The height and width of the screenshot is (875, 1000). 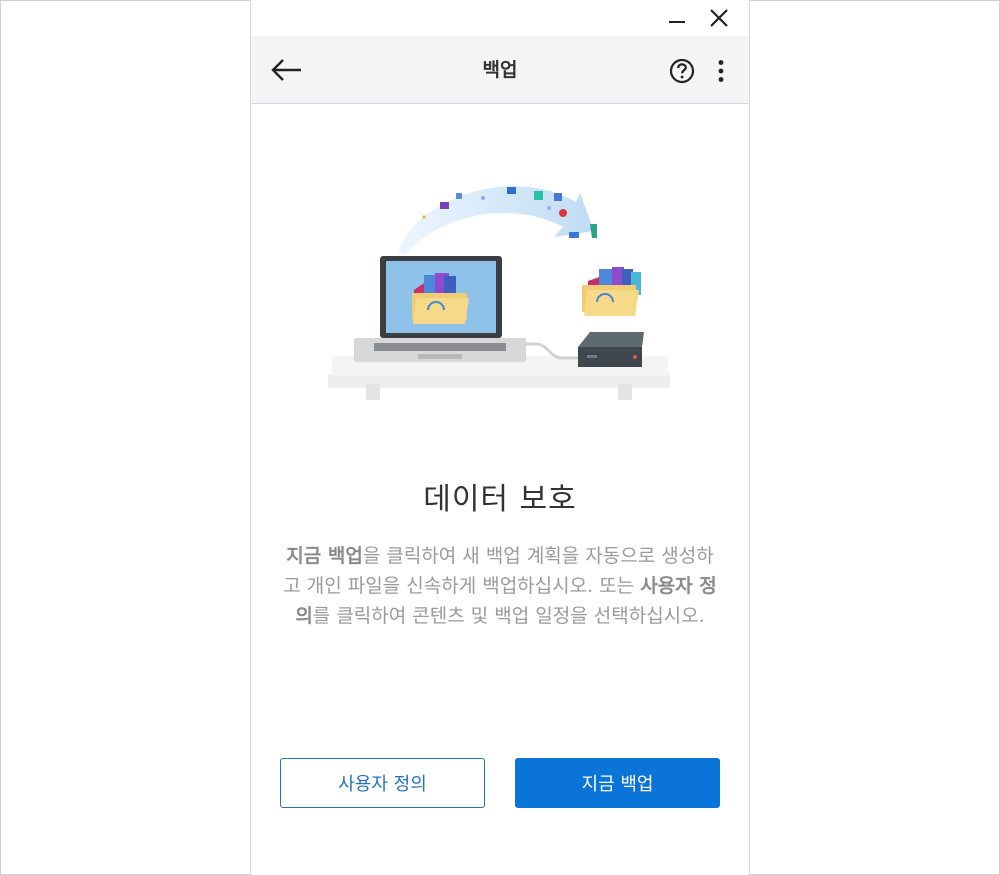 I want to click on section-heading: 데이터 보호, so click(x=500, y=499).